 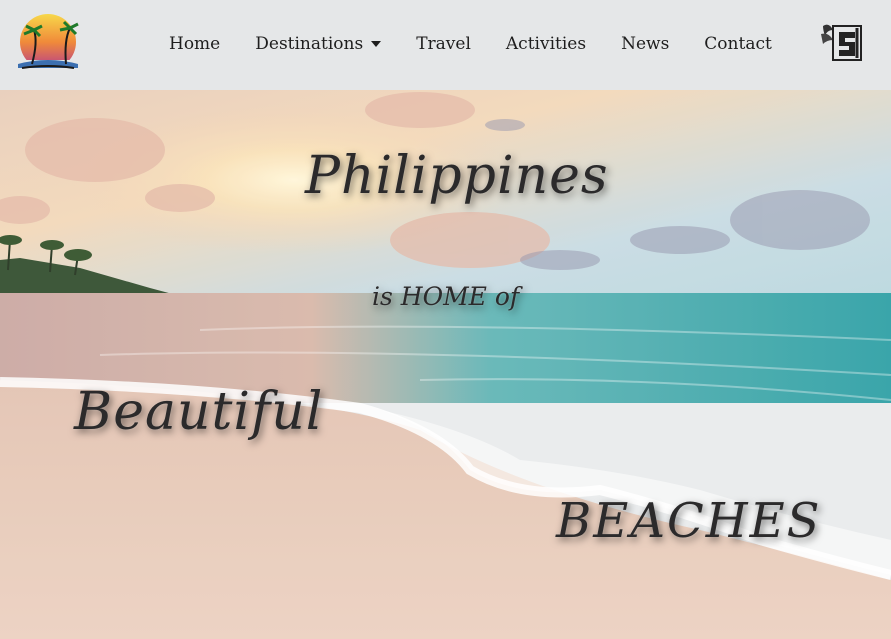 I want to click on nav-news: News, so click(x=645, y=44).